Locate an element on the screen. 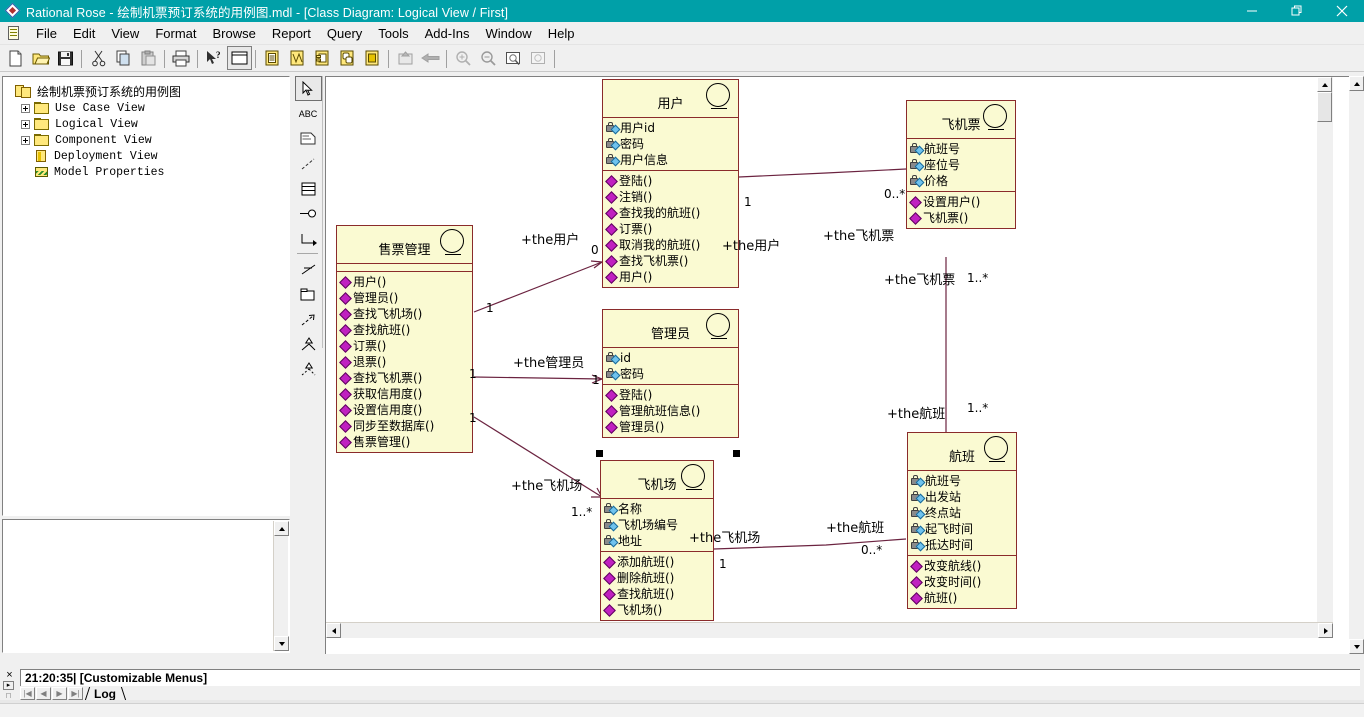  mdi-scroll-up-button is located at coordinates (1356, 83).